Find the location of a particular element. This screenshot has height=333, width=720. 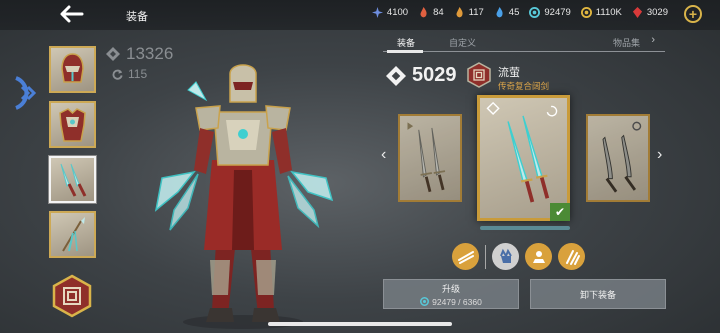

item-power: 5029 is located at coordinates (421, 75).